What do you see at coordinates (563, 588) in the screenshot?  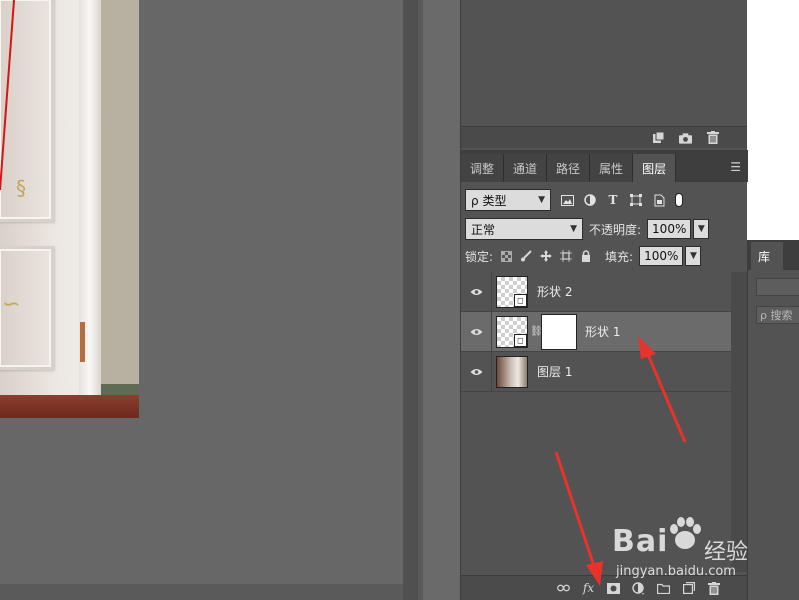 I see `link-layers-icon` at bounding box center [563, 588].